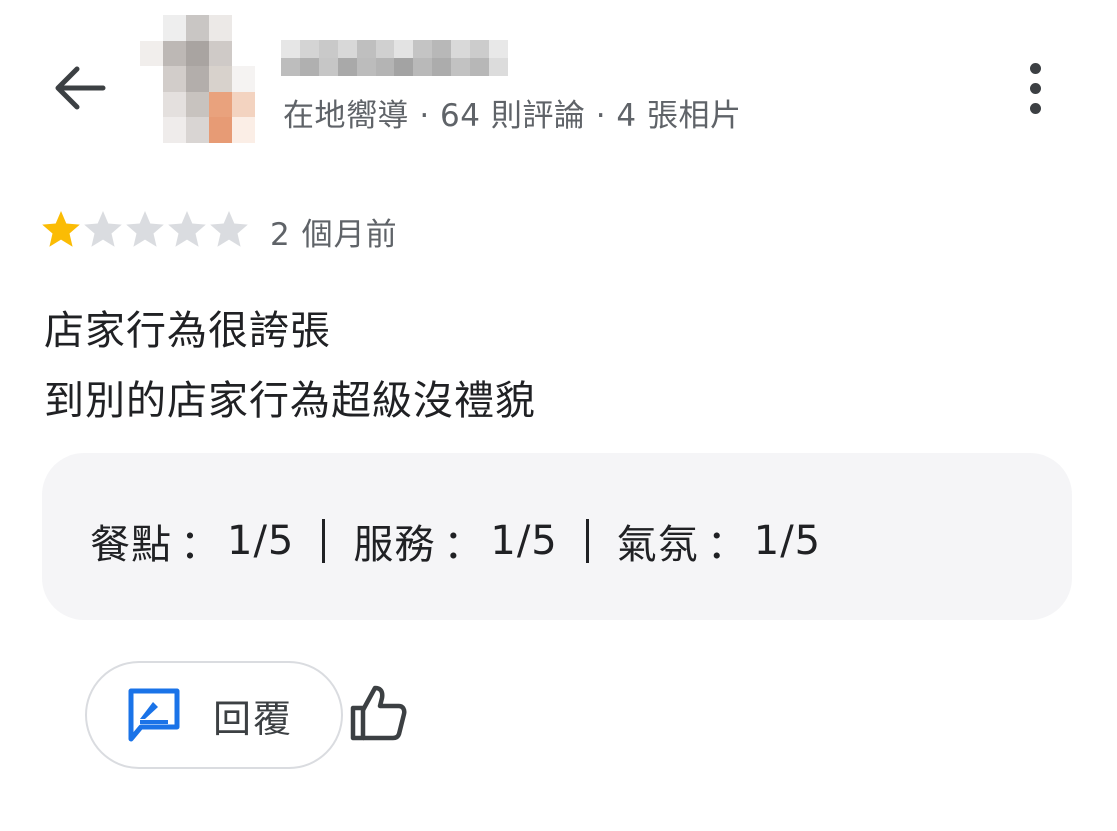  What do you see at coordinates (61, 229) in the screenshot?
I see `star-filled-icon` at bounding box center [61, 229].